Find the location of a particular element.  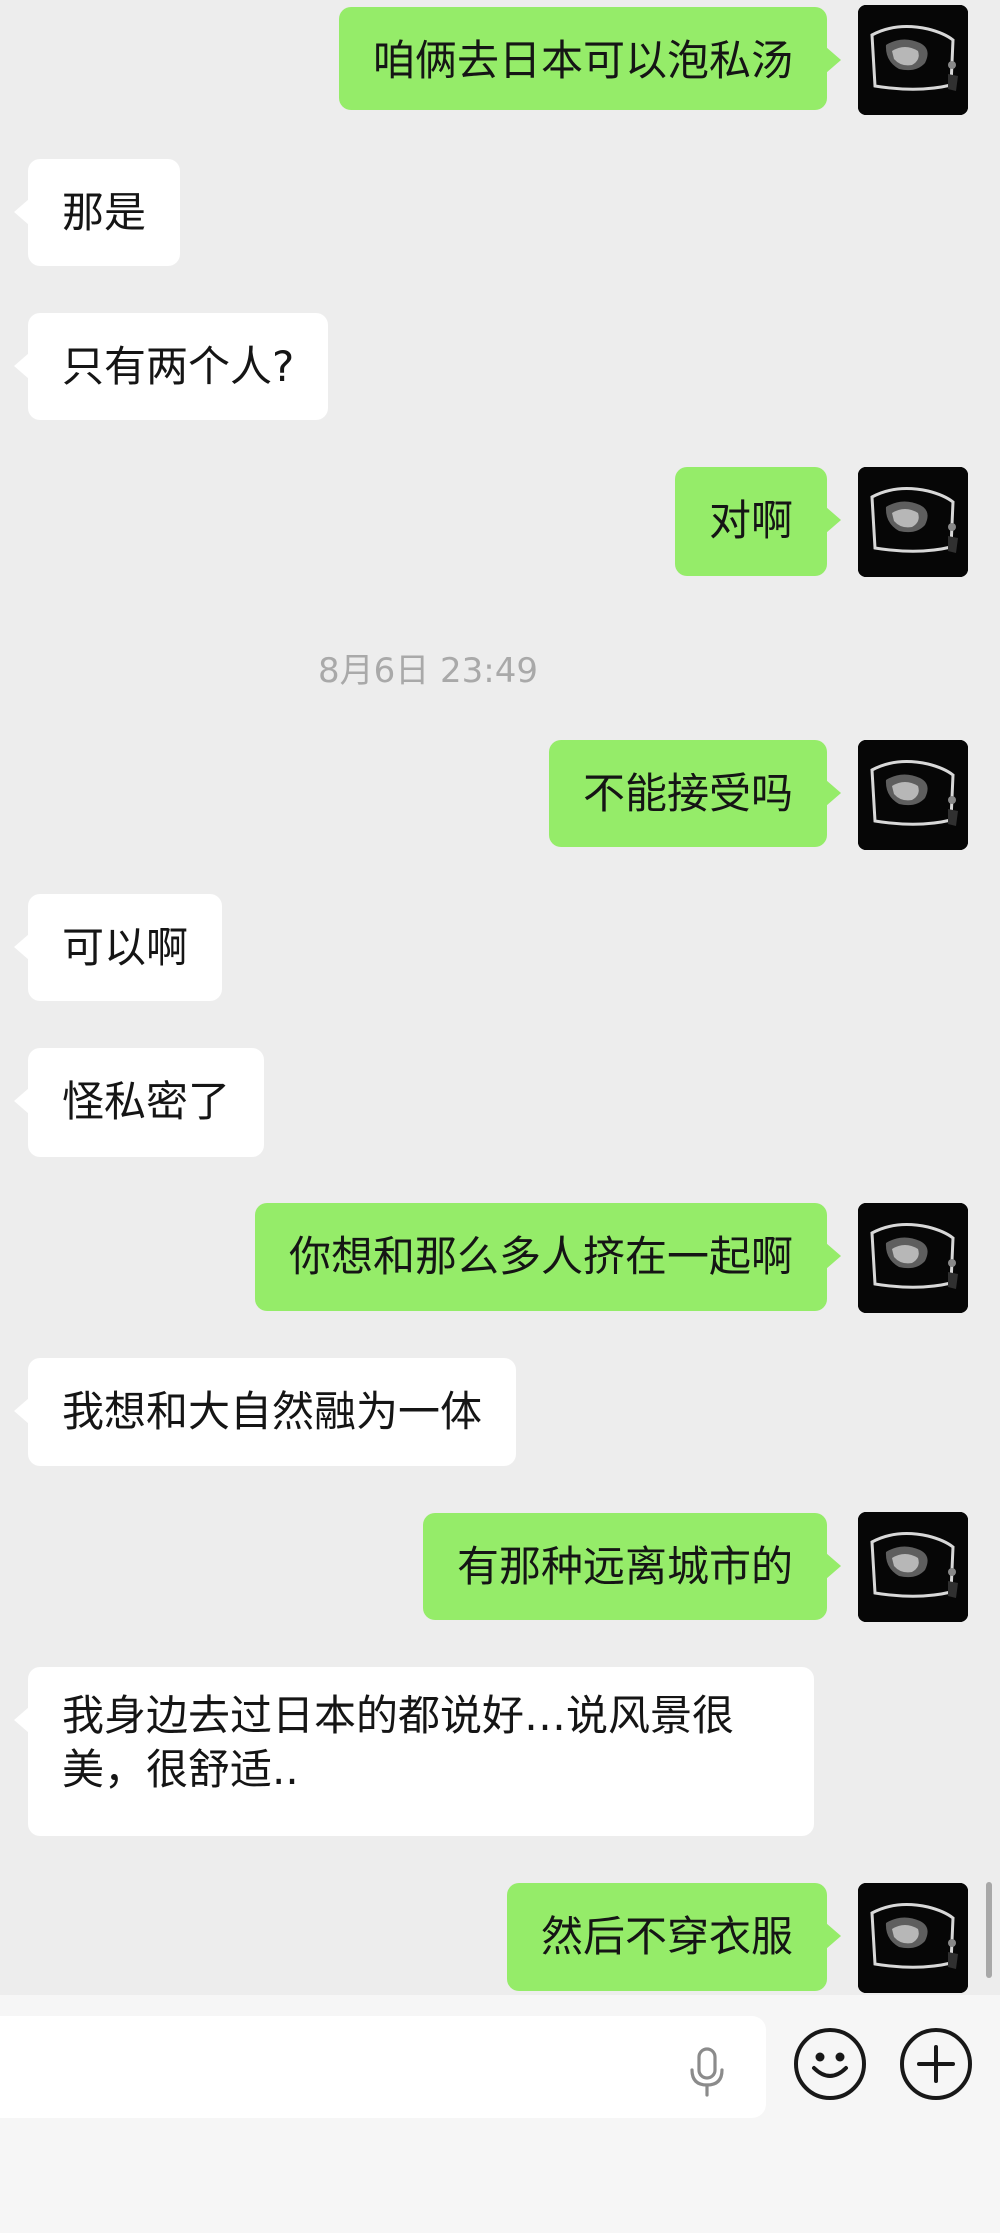

plus-icon is located at coordinates (936, 2064).